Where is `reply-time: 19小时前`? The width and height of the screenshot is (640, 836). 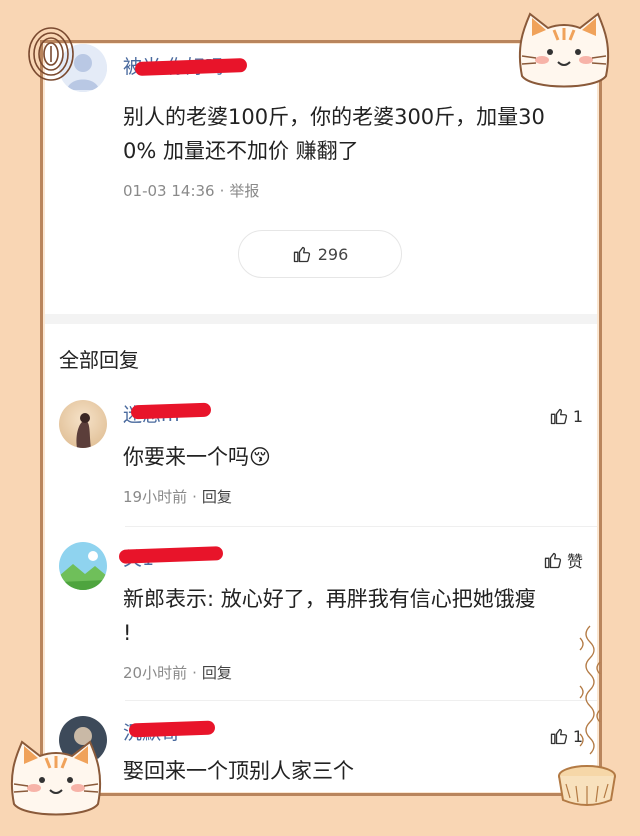 reply-time: 19小时前 is located at coordinates (155, 497).